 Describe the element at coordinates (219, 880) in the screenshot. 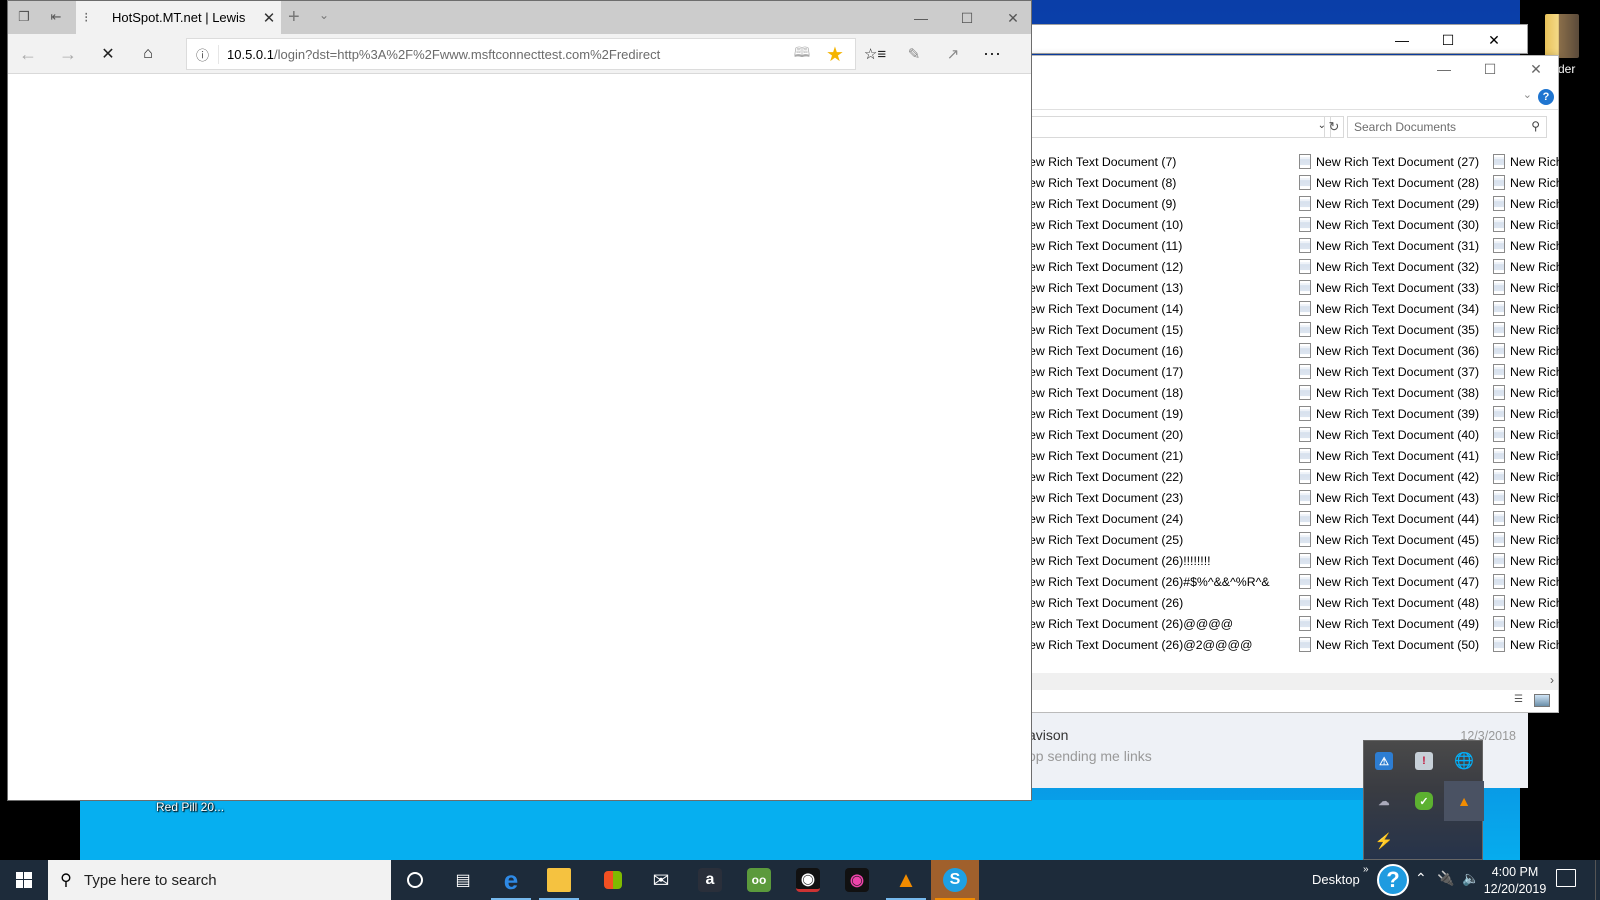

I see `taskbar-search-input: ⚲ Type here to search` at that location.